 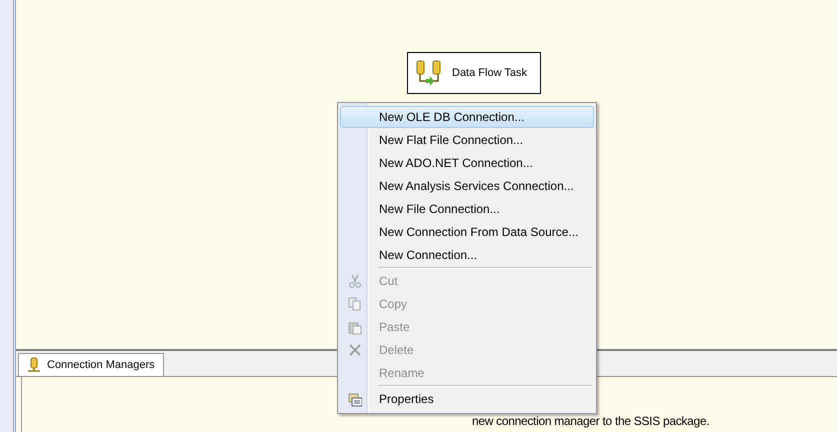 What do you see at coordinates (591, 421) in the screenshot?
I see `hint-text: new connection manager to the SSIS package.` at bounding box center [591, 421].